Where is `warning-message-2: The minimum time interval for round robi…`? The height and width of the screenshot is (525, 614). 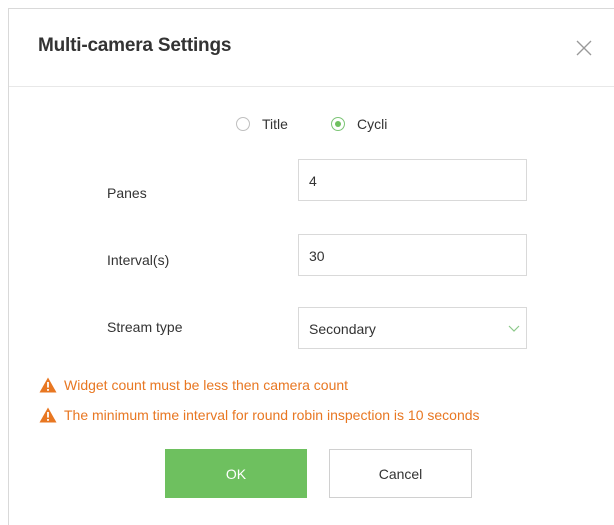
warning-message-2: The minimum time interval for round robi… is located at coordinates (259, 415).